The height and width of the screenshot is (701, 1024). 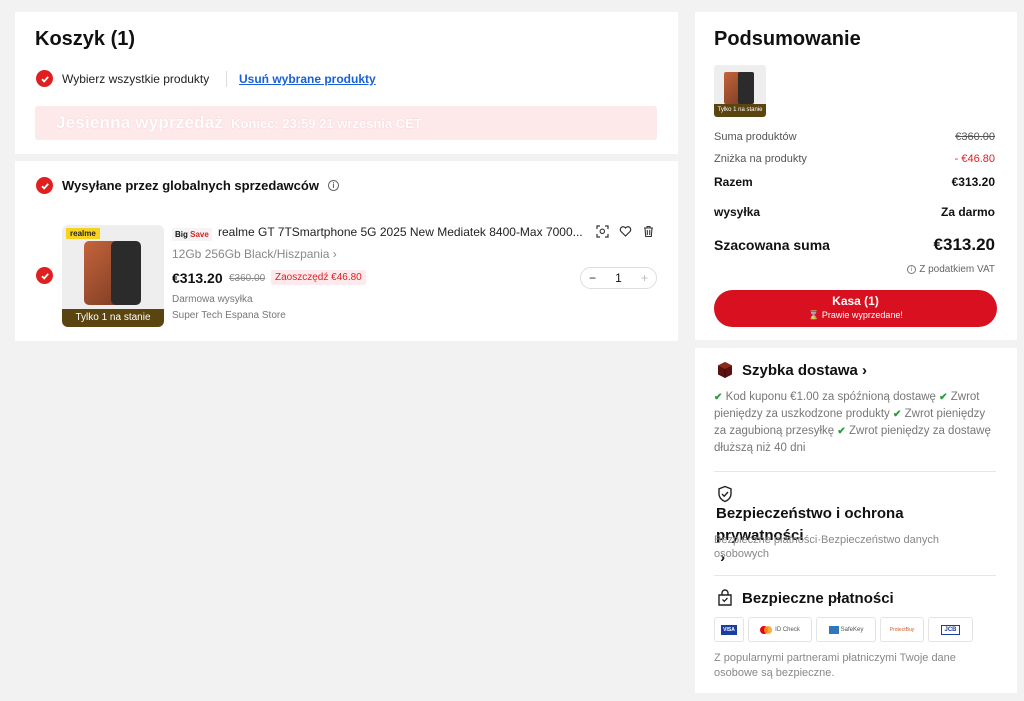 I want to click on vat-note: i Z podatkiem VAT, so click(x=951, y=269).